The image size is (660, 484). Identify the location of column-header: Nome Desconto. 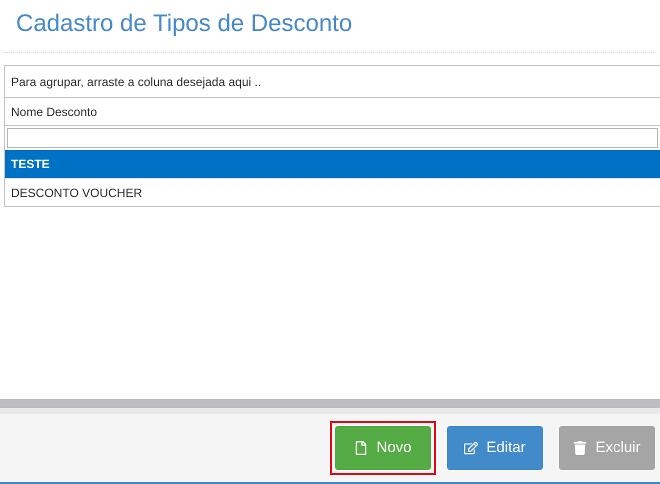
(54, 111).